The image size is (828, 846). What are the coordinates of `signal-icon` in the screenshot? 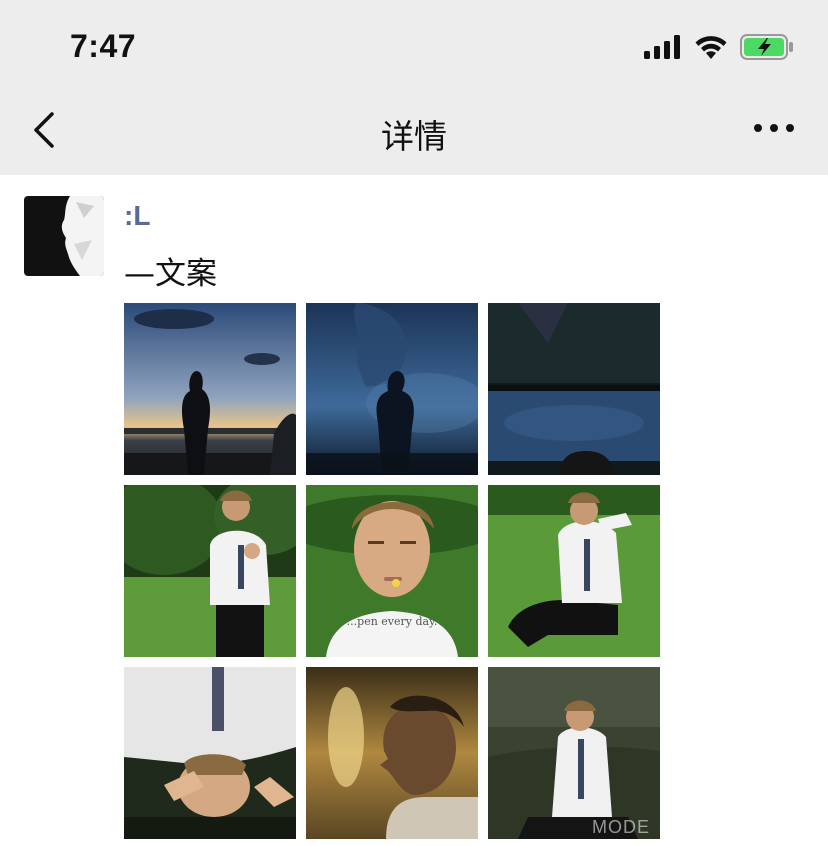 It's located at (662, 47).